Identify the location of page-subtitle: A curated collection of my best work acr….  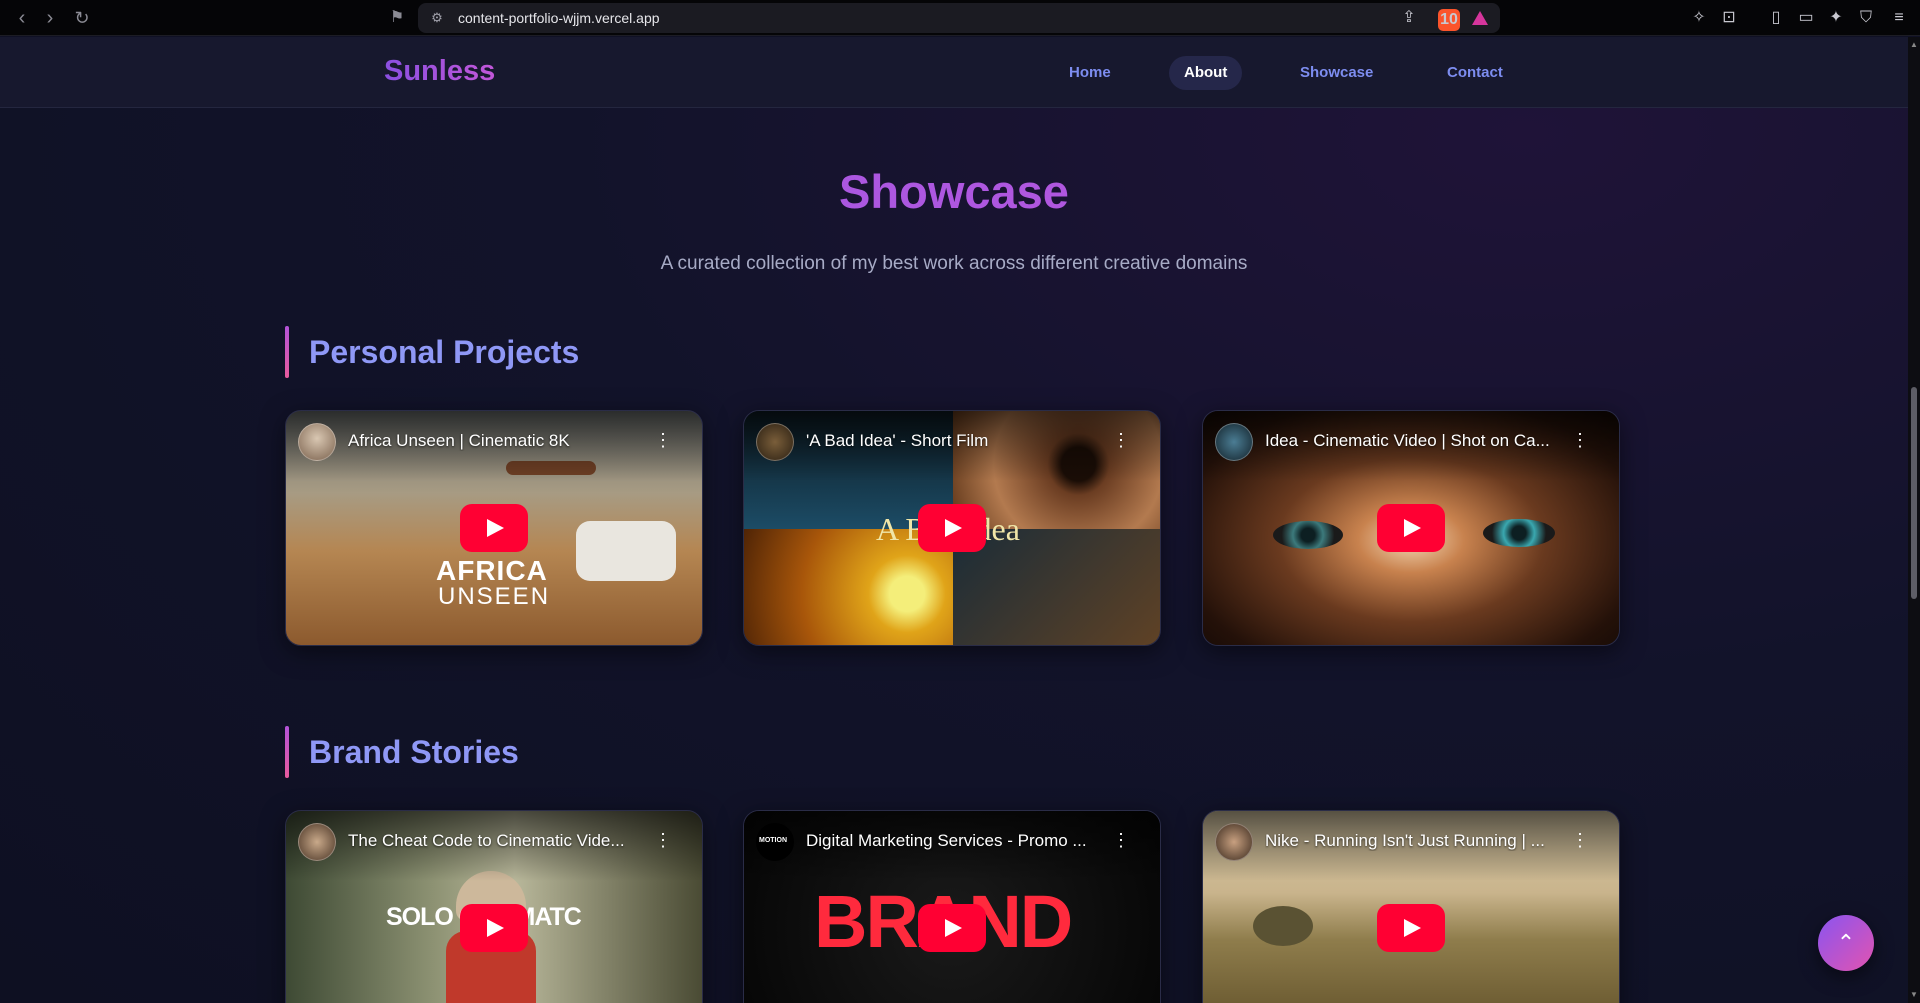
(954, 263).